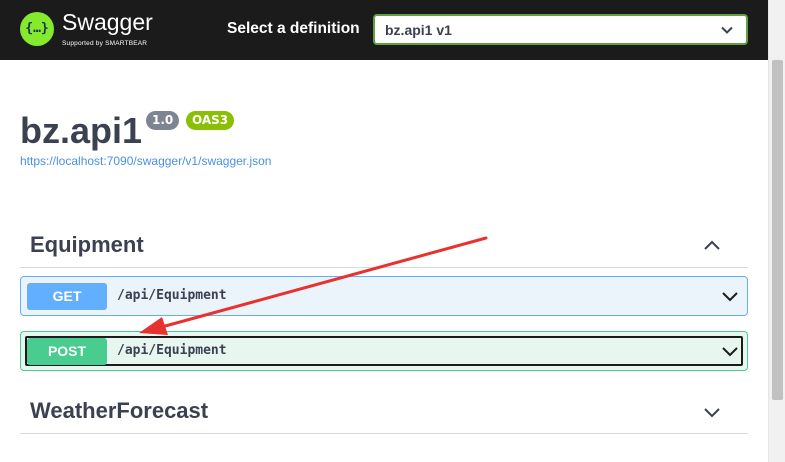  What do you see at coordinates (384, 250) in the screenshot?
I see `tag-equipment: Equipment` at bounding box center [384, 250].